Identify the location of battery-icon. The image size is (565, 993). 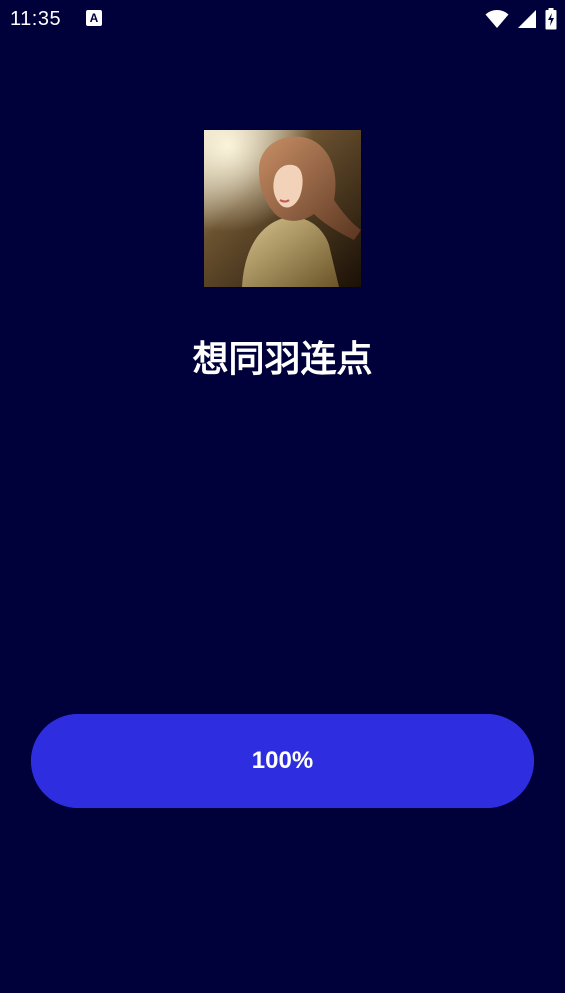
(551, 19).